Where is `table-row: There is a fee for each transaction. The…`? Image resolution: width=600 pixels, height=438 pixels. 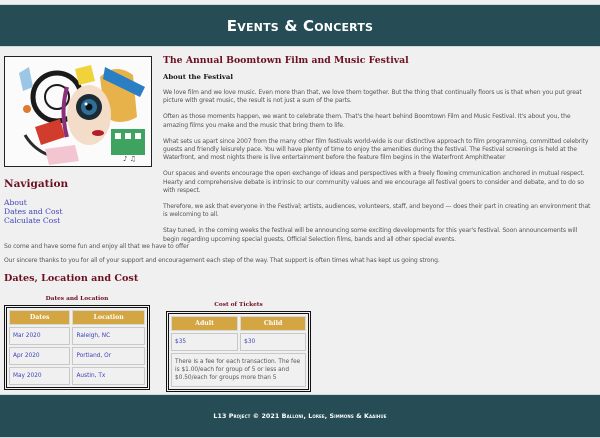 table-row: There is a fee for each transaction. The… is located at coordinates (238, 370).